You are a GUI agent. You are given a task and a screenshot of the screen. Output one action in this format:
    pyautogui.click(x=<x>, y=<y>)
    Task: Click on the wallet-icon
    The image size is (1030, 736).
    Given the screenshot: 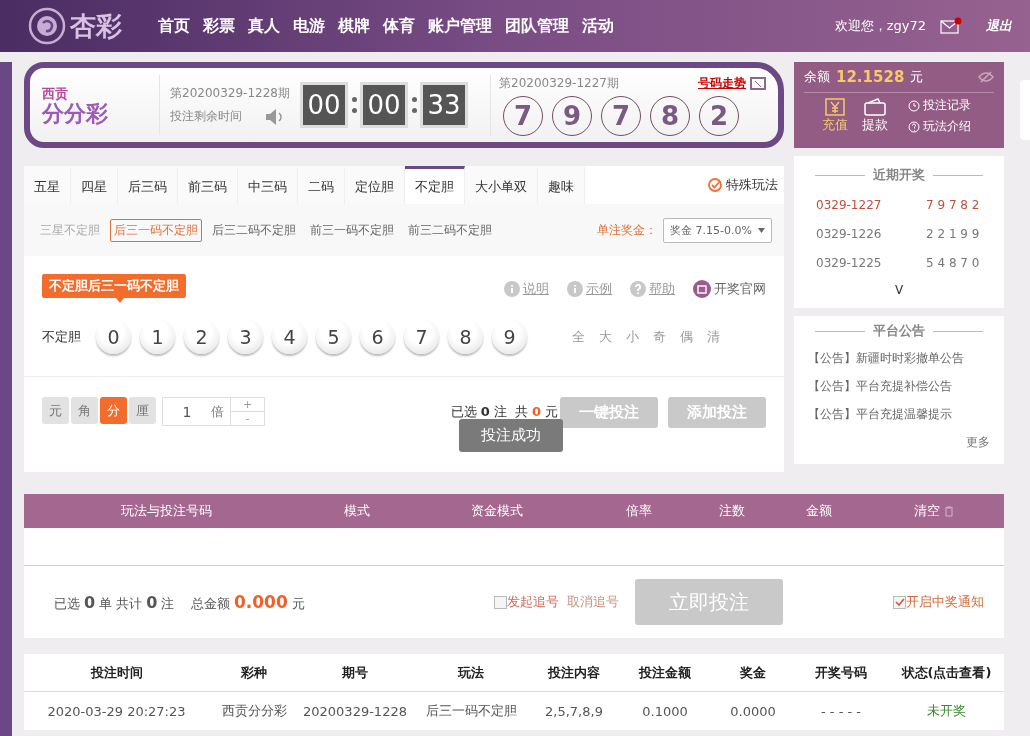 What is the action you would take?
    pyautogui.click(x=875, y=107)
    